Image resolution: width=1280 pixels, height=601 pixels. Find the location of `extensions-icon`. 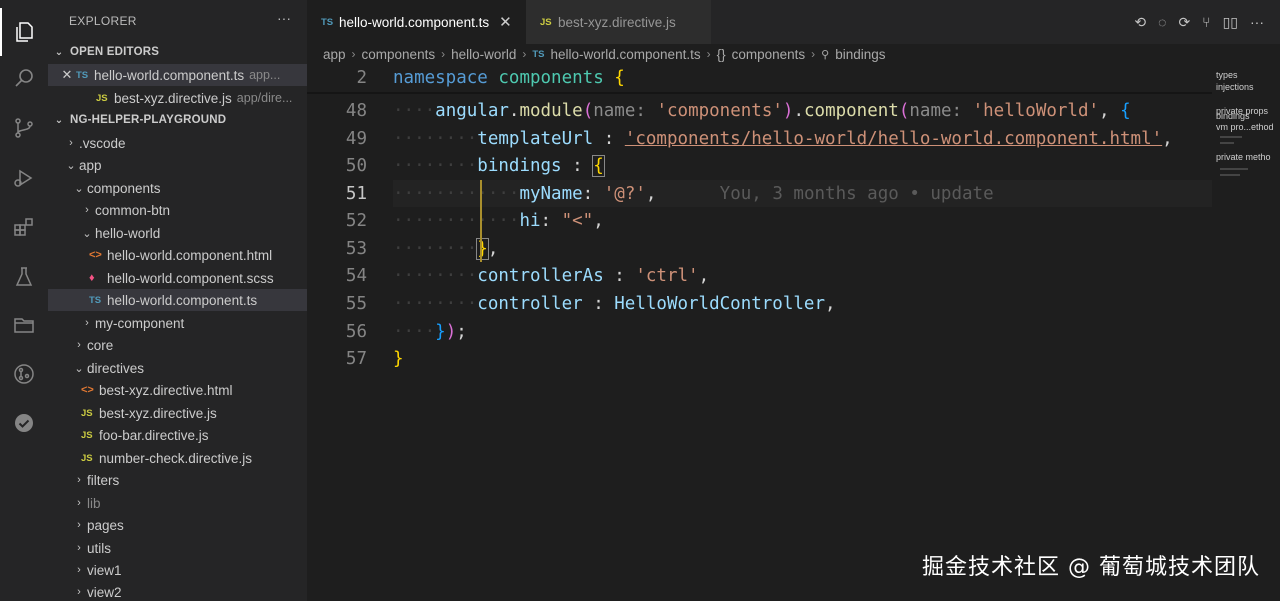

extensions-icon is located at coordinates (24, 227).